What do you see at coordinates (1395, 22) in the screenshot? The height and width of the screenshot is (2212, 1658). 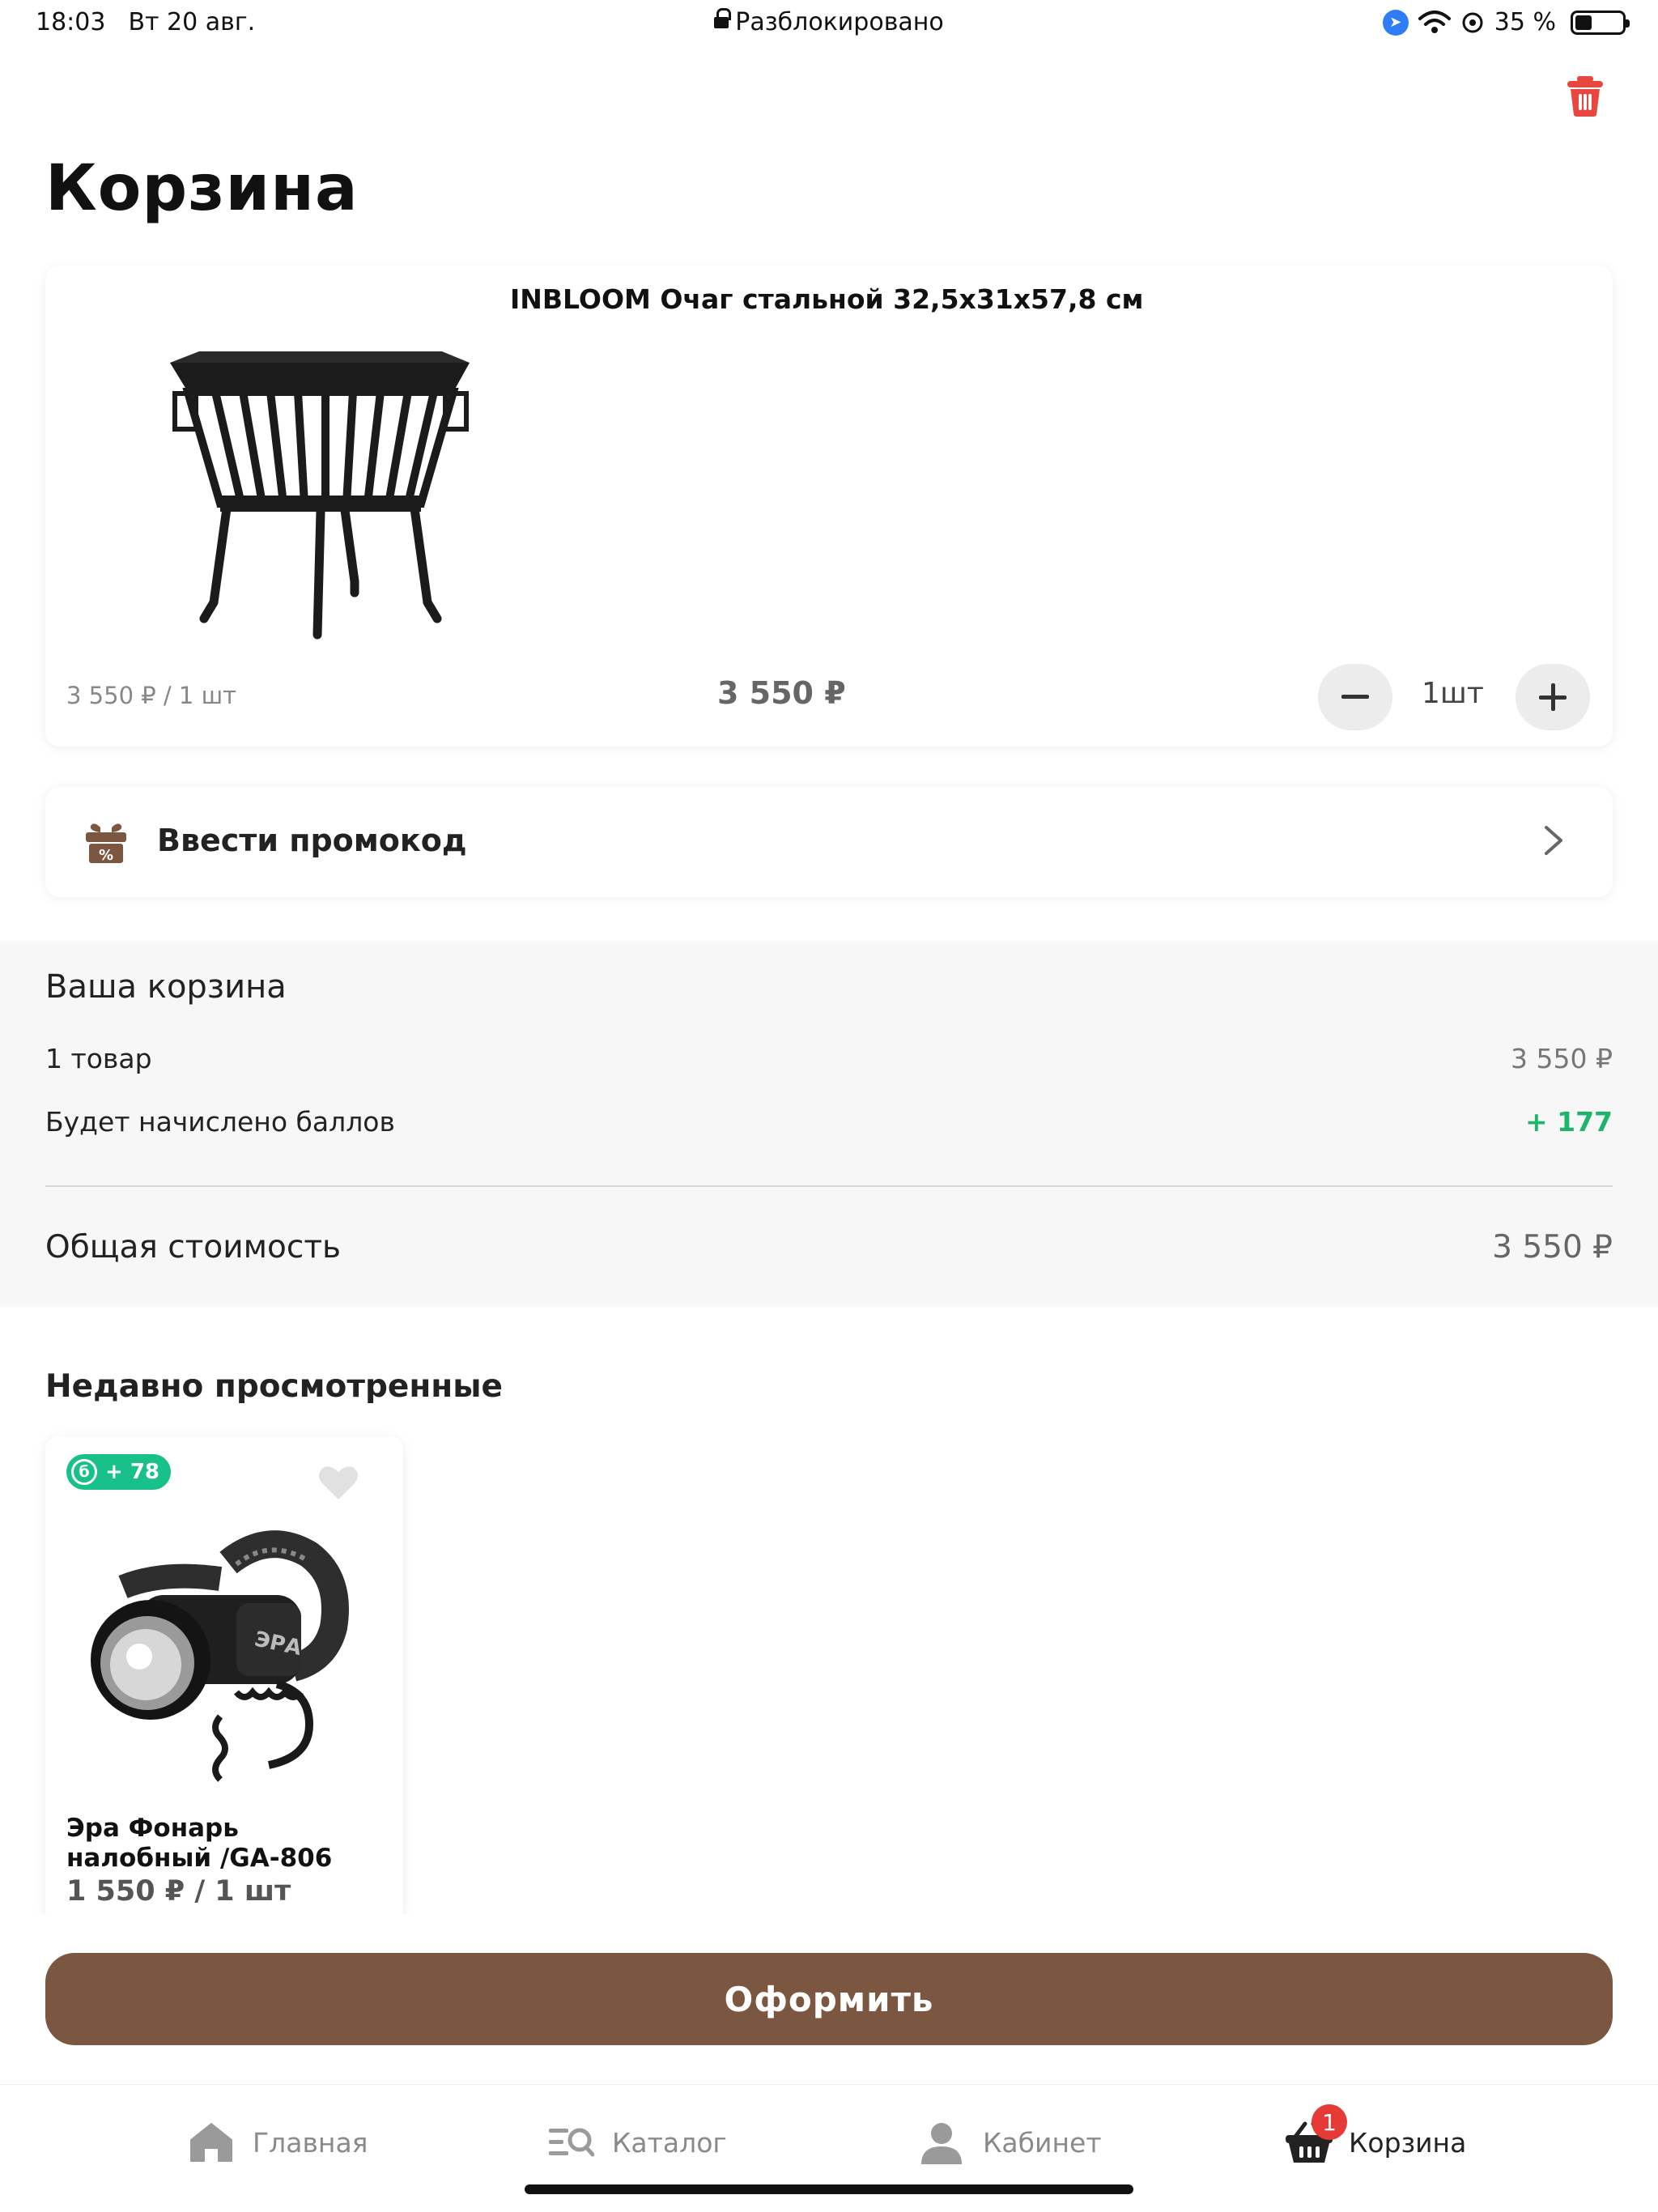 I see `location-icon: ➤` at bounding box center [1395, 22].